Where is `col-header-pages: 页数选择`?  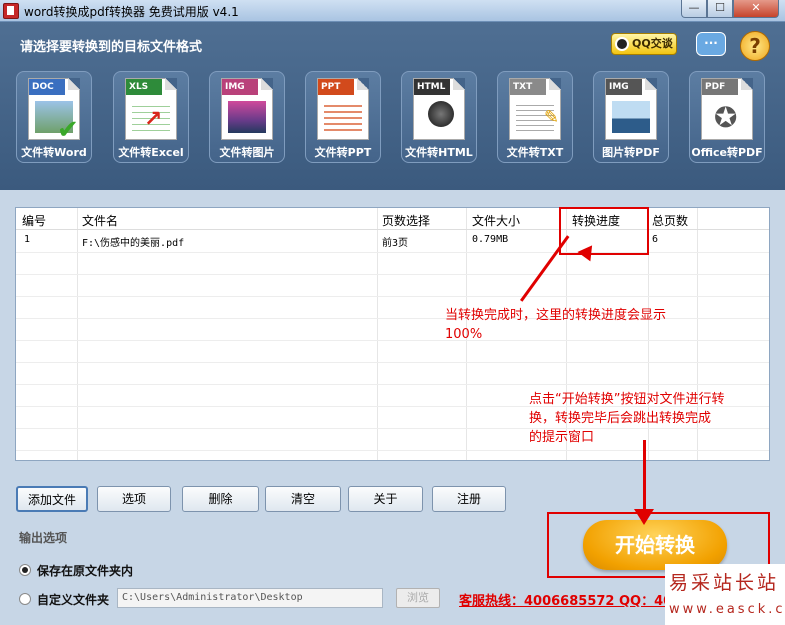 col-header-pages: 页数选择 is located at coordinates (406, 220).